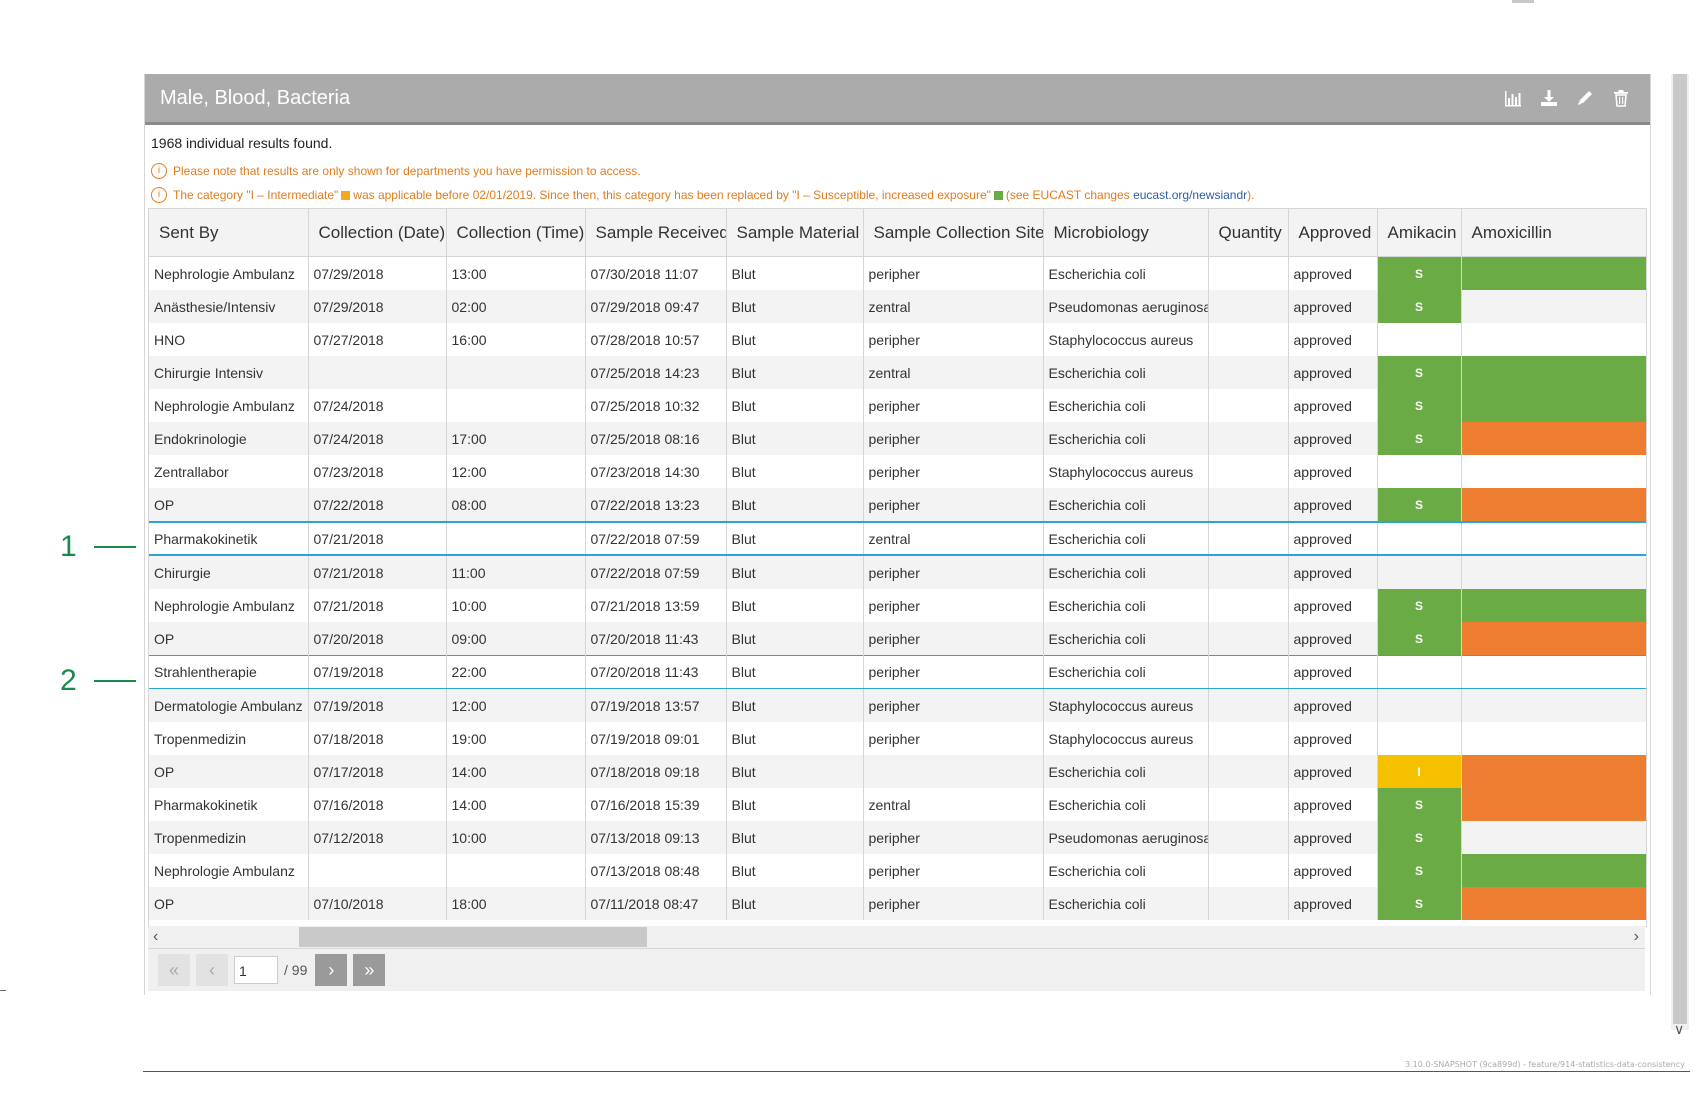 This screenshot has height=1104, width=1697. I want to click on cell-microbiology: Staphylococcus aureus, so click(1126, 471).